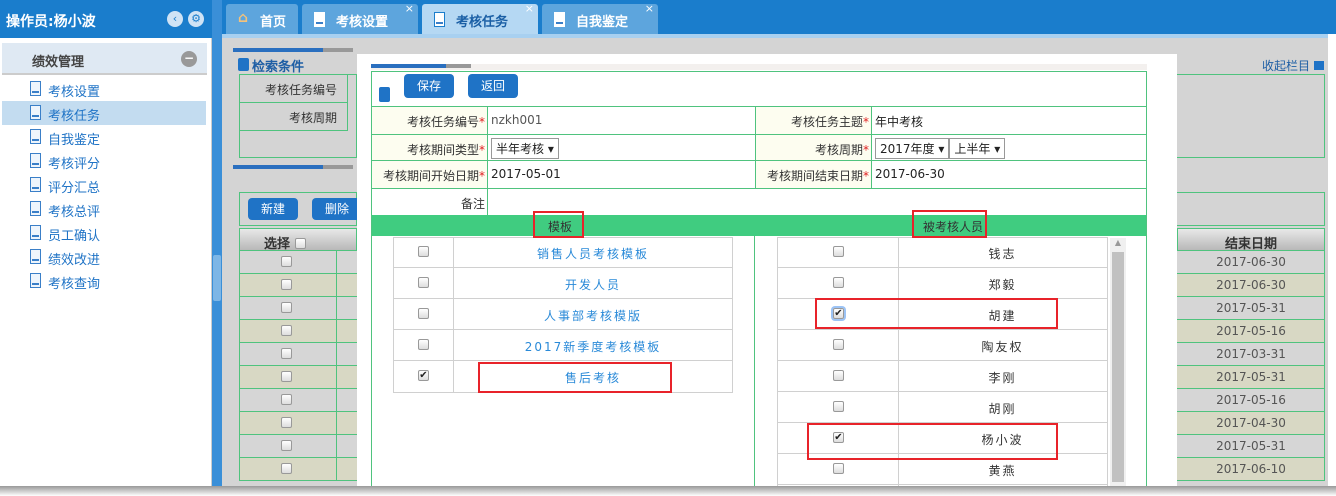 The width and height of the screenshot is (1336, 496). I want to click on topic-field: 年中考核, so click(1009, 120).